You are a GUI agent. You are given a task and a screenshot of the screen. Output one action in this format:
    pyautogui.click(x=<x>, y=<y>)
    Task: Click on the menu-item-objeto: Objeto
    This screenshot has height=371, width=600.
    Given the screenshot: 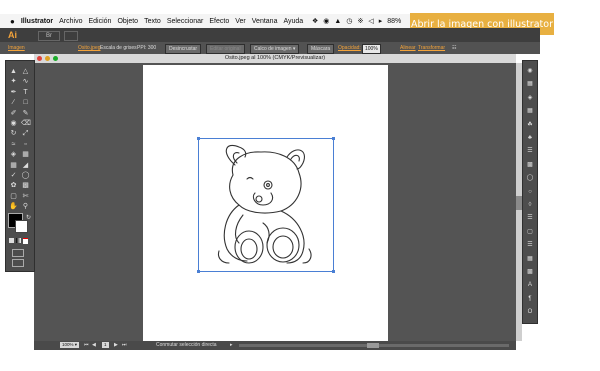 What is the action you would take?
    pyautogui.click(x=127, y=21)
    